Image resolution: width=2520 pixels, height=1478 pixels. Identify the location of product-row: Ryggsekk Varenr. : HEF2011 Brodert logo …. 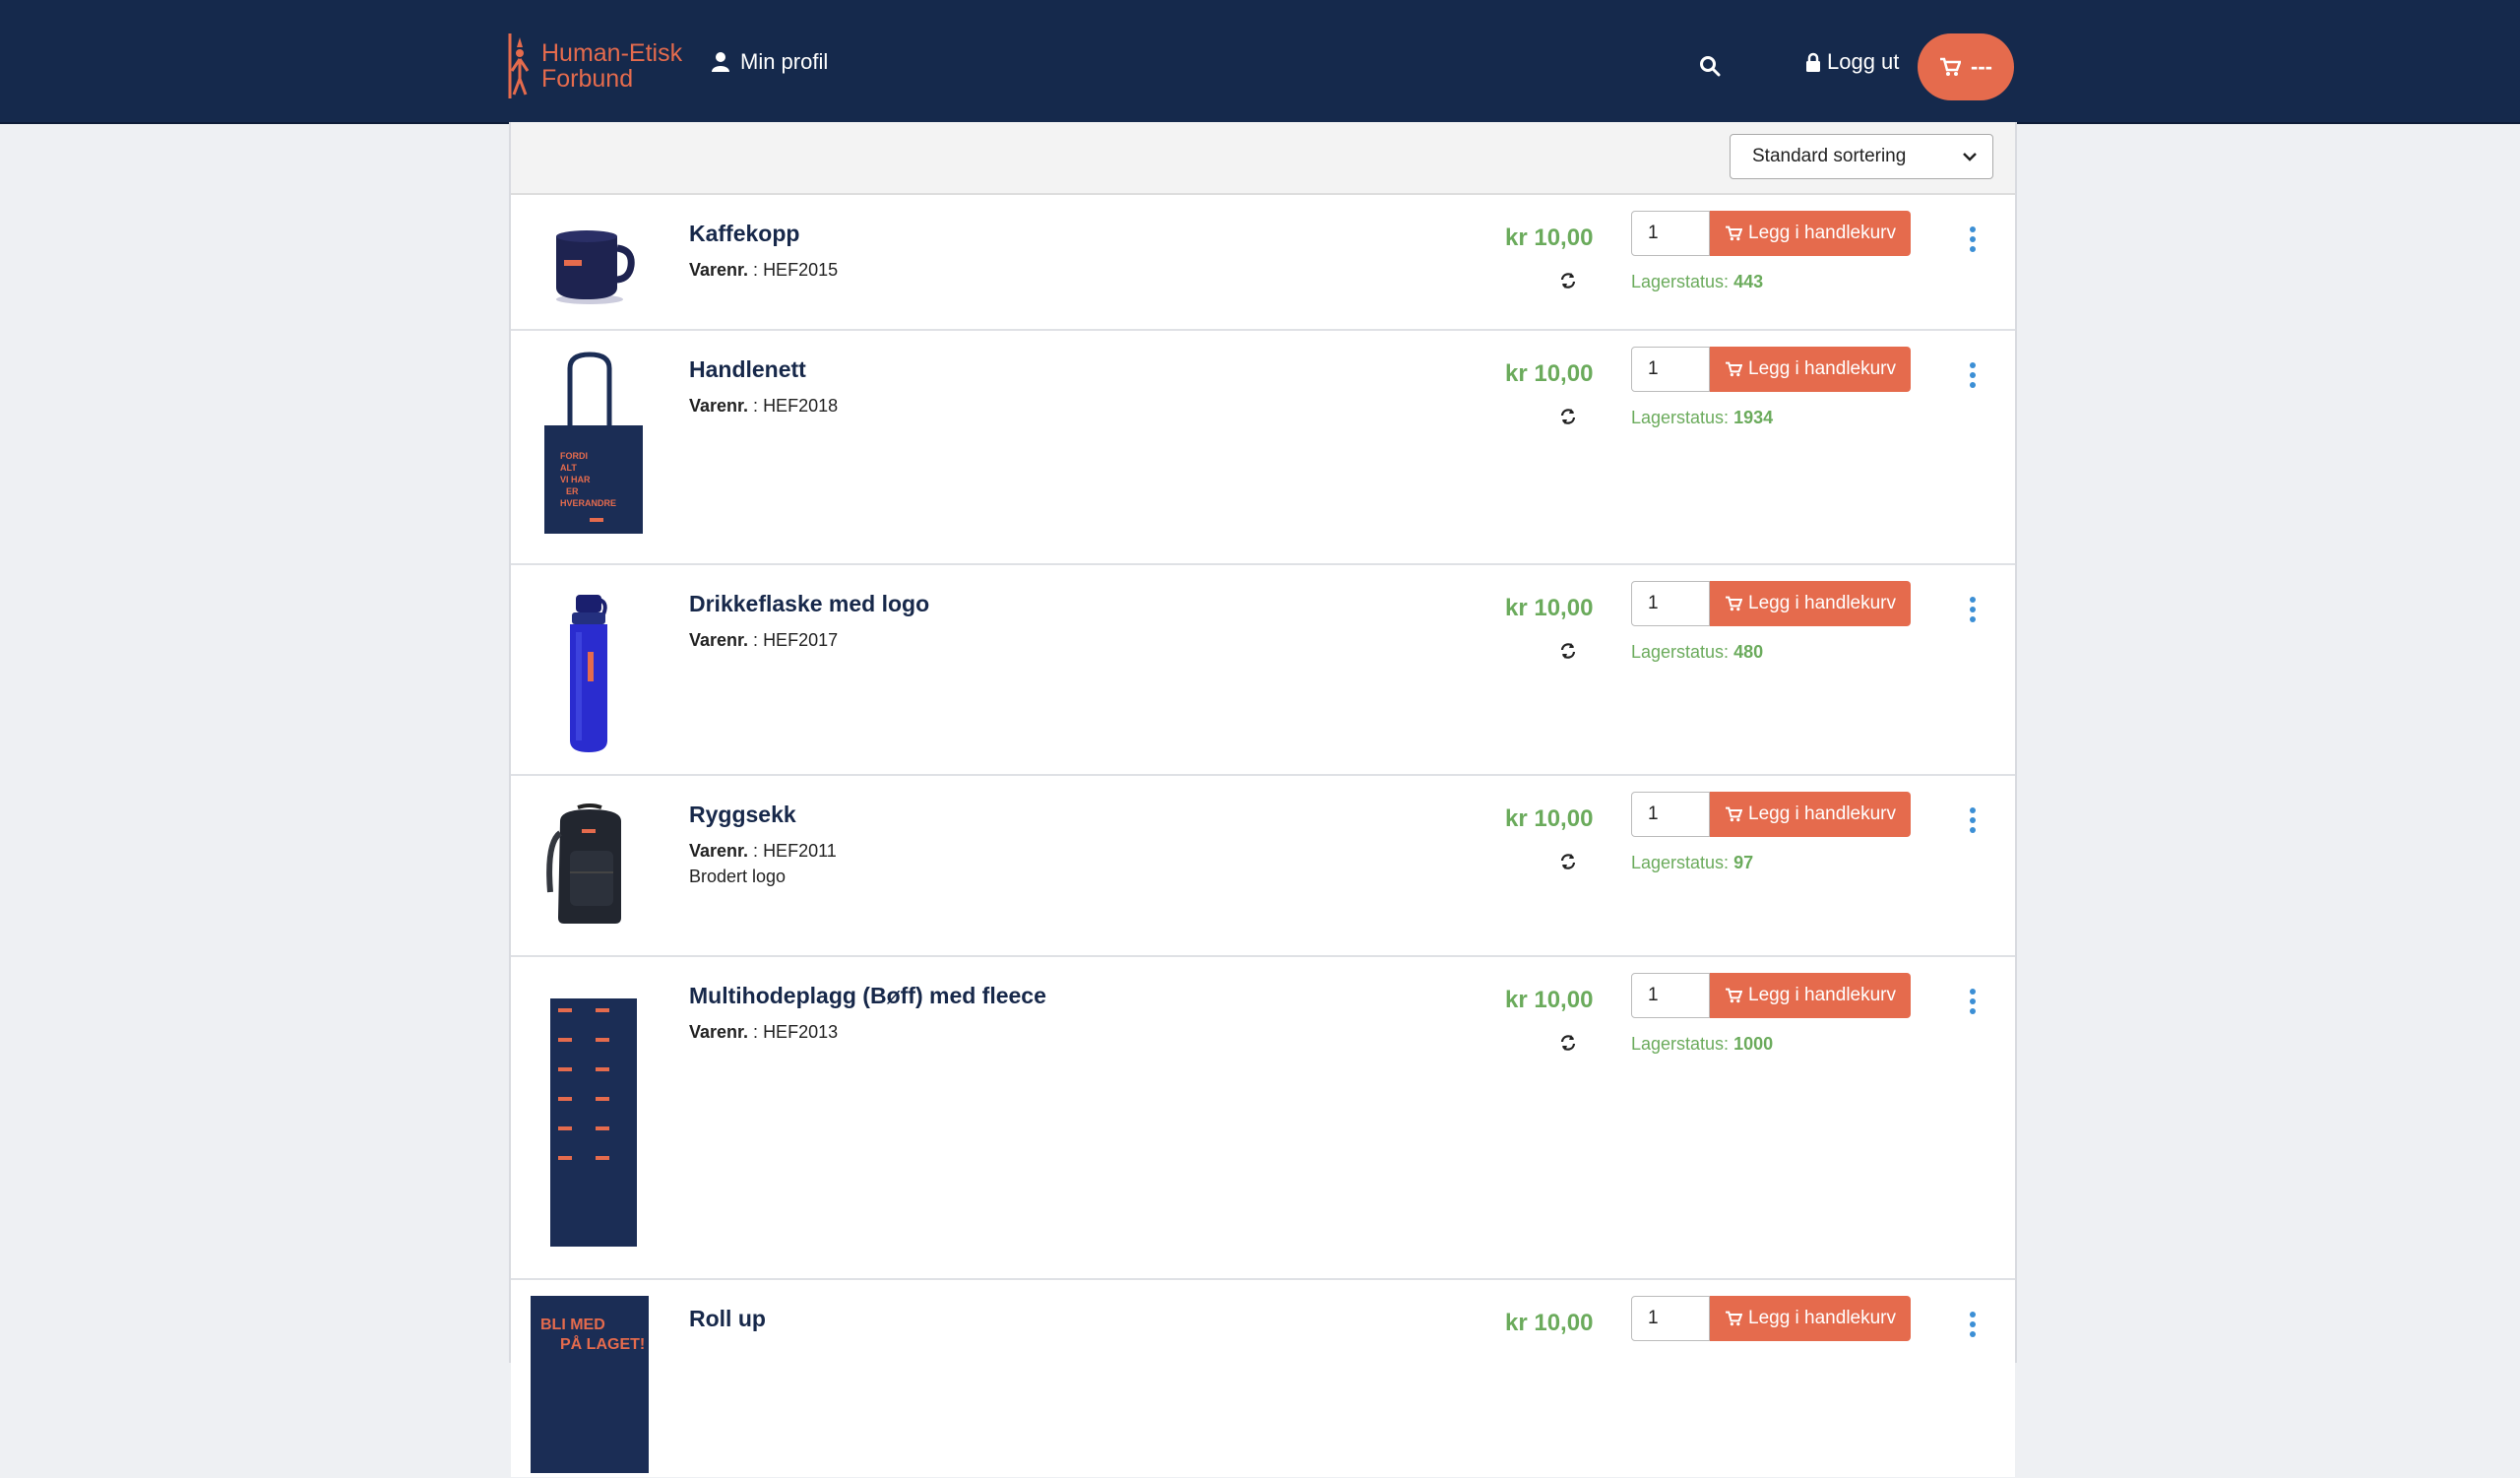
(1263, 866).